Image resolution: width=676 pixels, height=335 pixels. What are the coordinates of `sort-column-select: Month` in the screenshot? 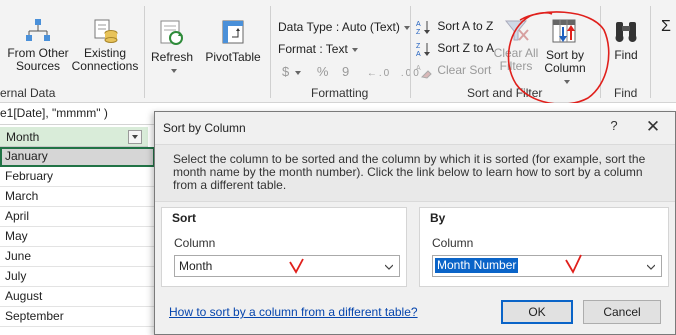 It's located at (287, 266).